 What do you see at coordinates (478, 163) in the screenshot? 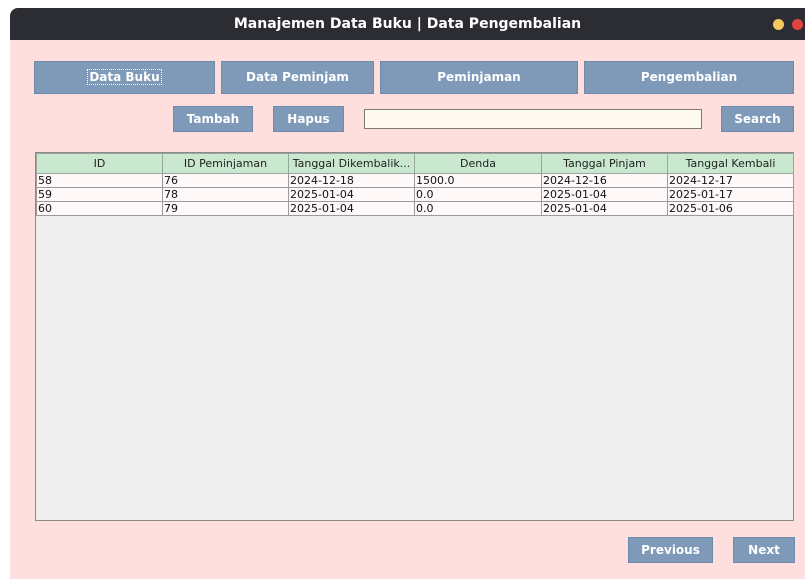
I see `column-header-denda: Denda` at bounding box center [478, 163].